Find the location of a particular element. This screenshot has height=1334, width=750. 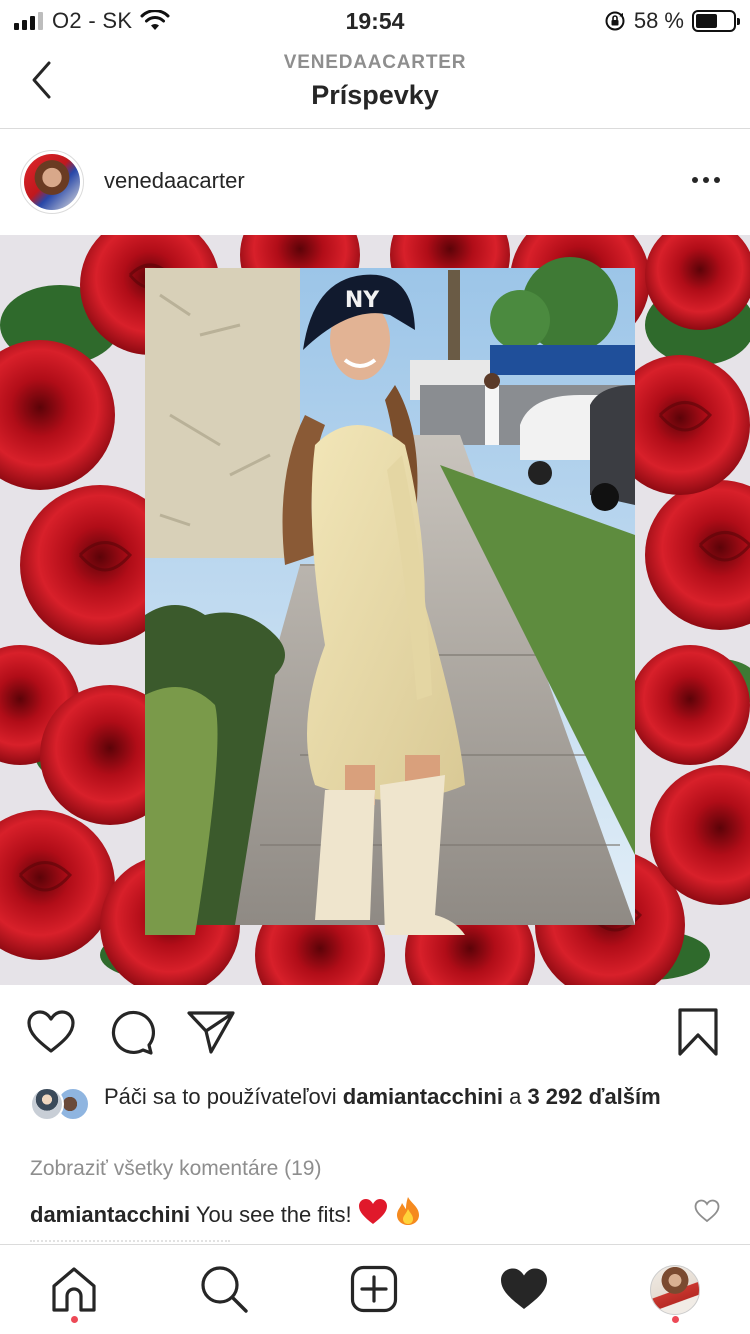

liker-avatars is located at coordinates (62, 1105).